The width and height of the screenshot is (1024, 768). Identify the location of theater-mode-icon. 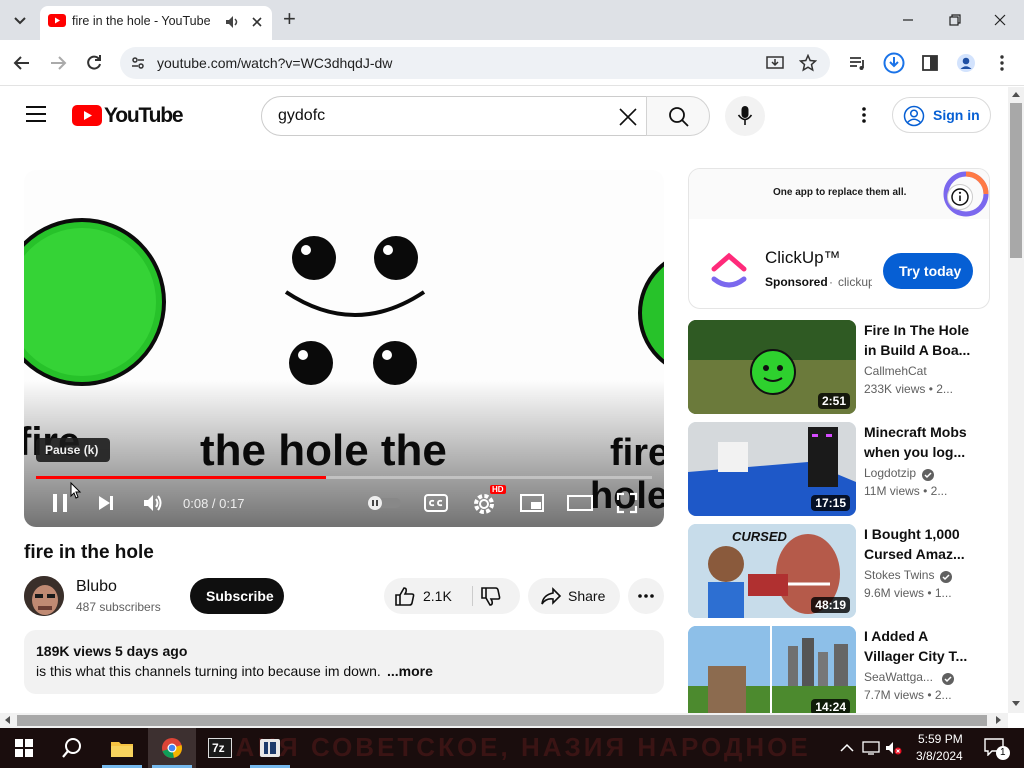
(580, 503).